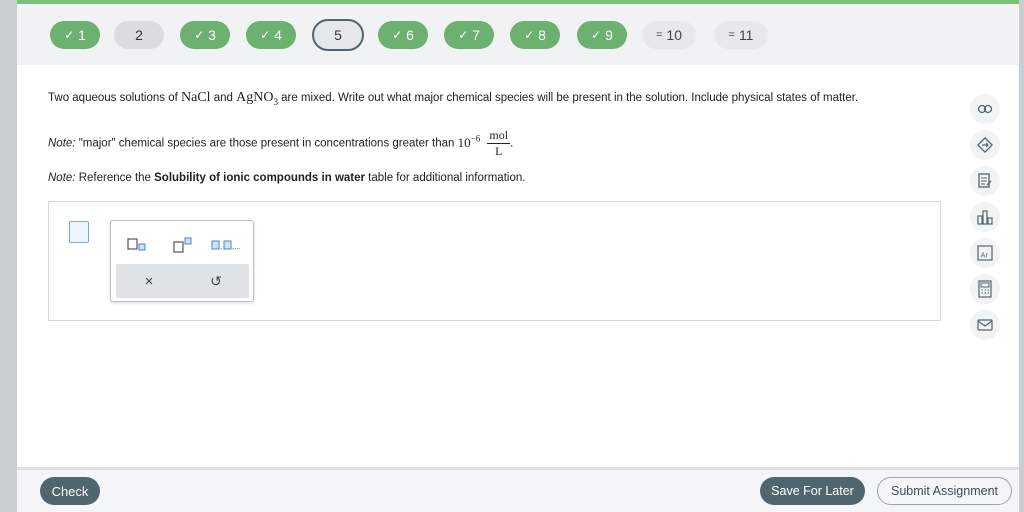 This screenshot has height=512, width=1024. I want to click on question-number: 8, so click(542, 35).